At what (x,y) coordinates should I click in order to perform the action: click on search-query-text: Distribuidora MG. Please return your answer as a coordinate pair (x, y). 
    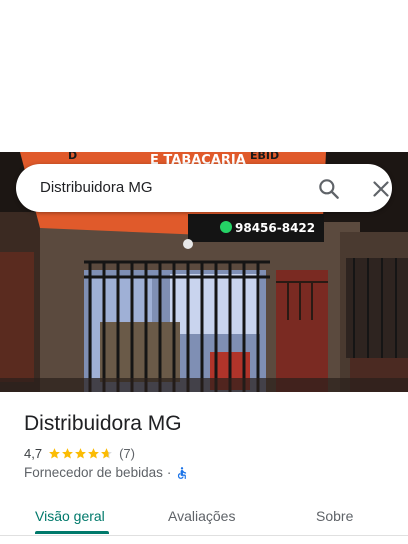
    Looking at the image, I should click on (96, 187).